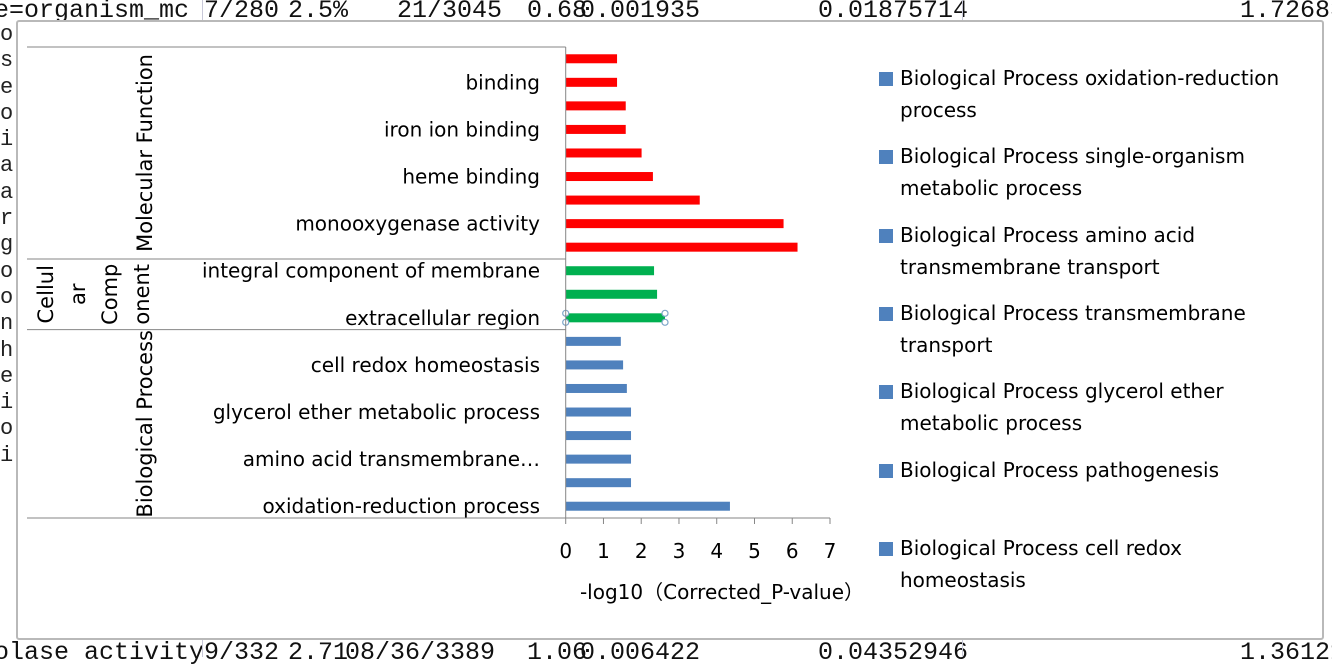 Image resolution: width=1332 pixels, height=667 pixels. What do you see at coordinates (603, 551) in the screenshot?
I see `x-tick-label: 1` at bounding box center [603, 551].